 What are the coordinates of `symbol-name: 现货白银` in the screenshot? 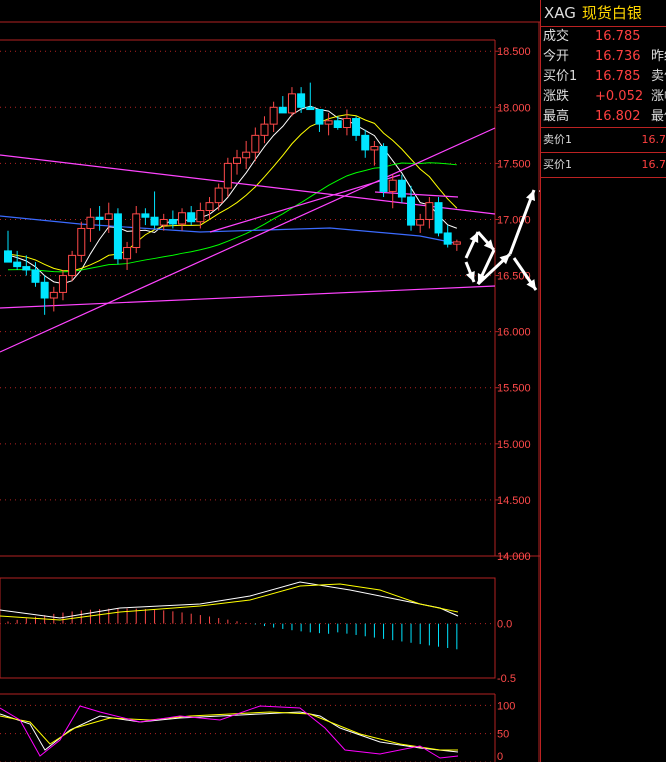 It's located at (611, 13).